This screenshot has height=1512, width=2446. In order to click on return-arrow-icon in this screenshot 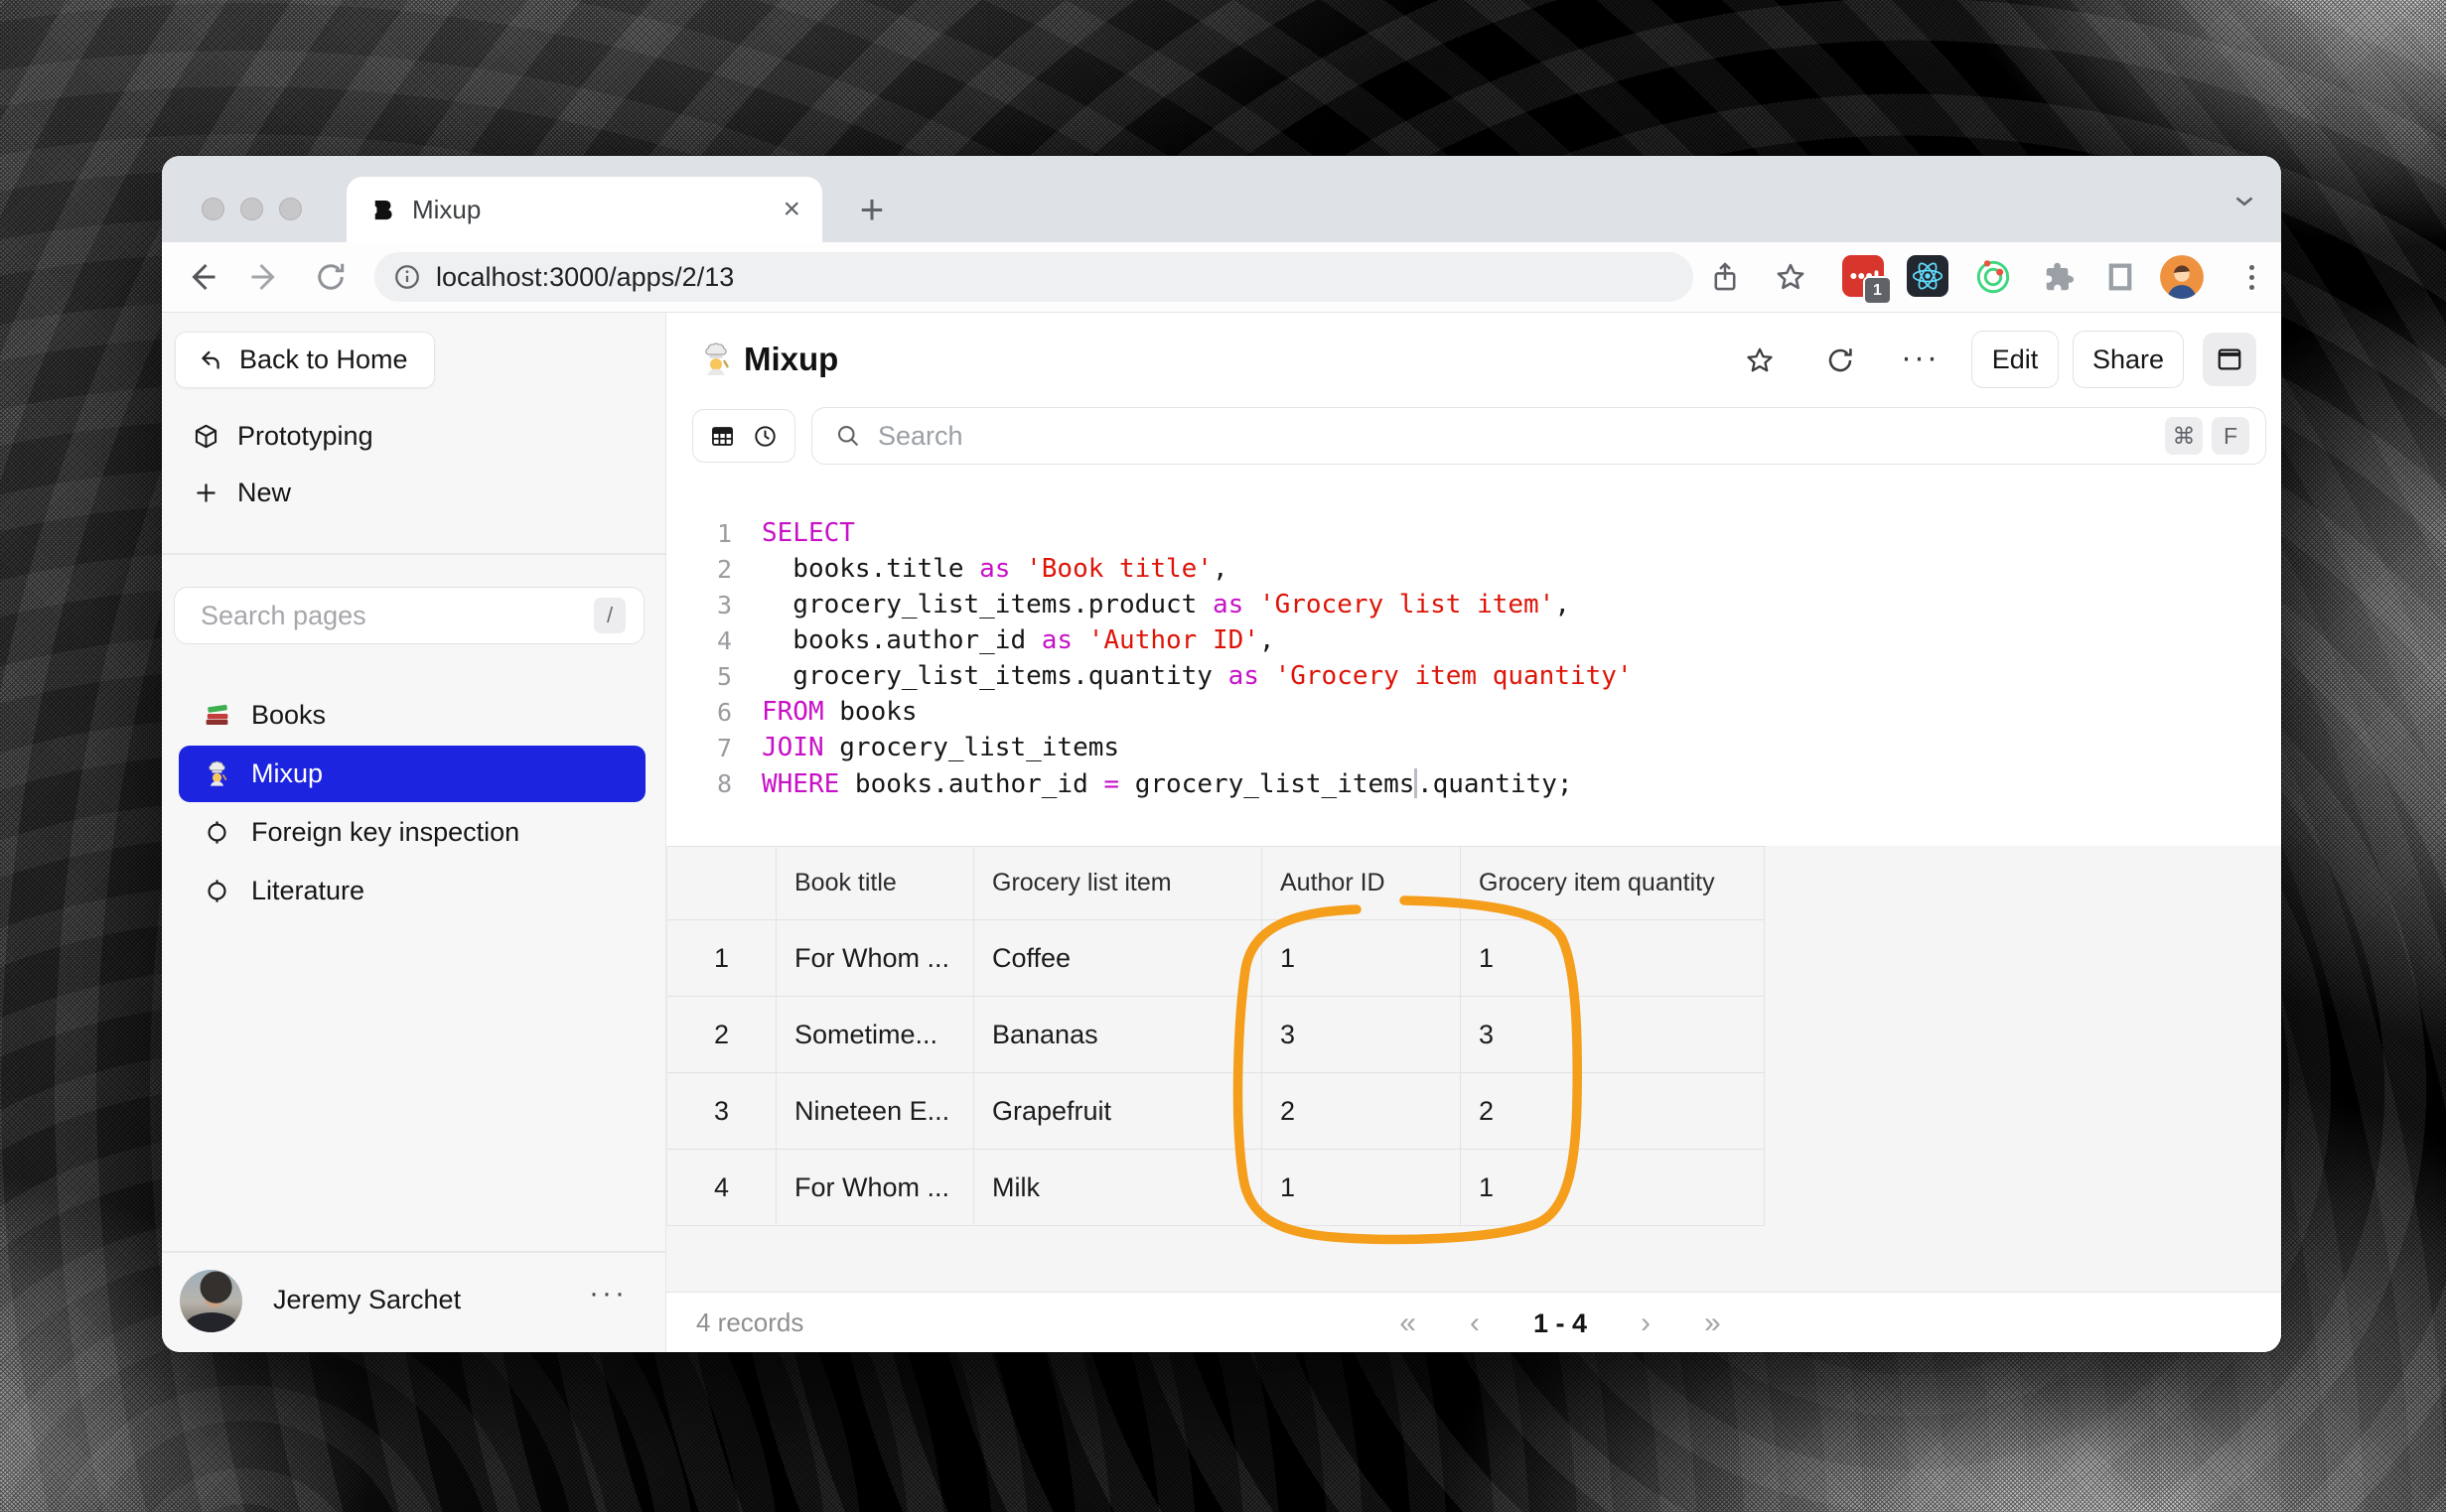, I will do `click(210, 359)`.